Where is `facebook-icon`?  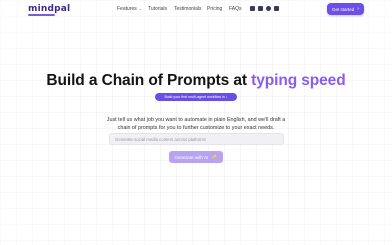 facebook-icon is located at coordinates (268, 8).